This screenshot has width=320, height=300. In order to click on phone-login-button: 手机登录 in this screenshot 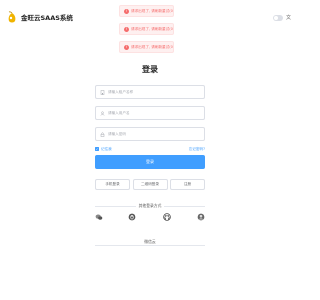, I will do `click(112, 184)`.